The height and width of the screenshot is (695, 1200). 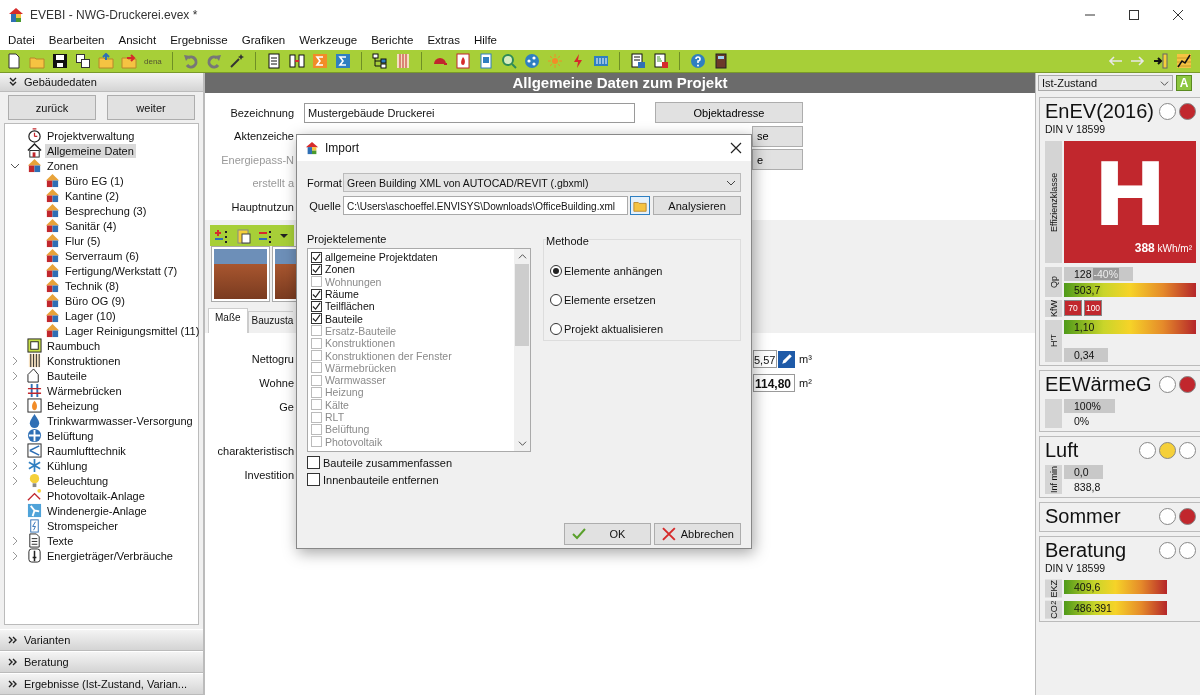 What do you see at coordinates (60, 540) in the screenshot?
I see `tree-item: Texte` at bounding box center [60, 540].